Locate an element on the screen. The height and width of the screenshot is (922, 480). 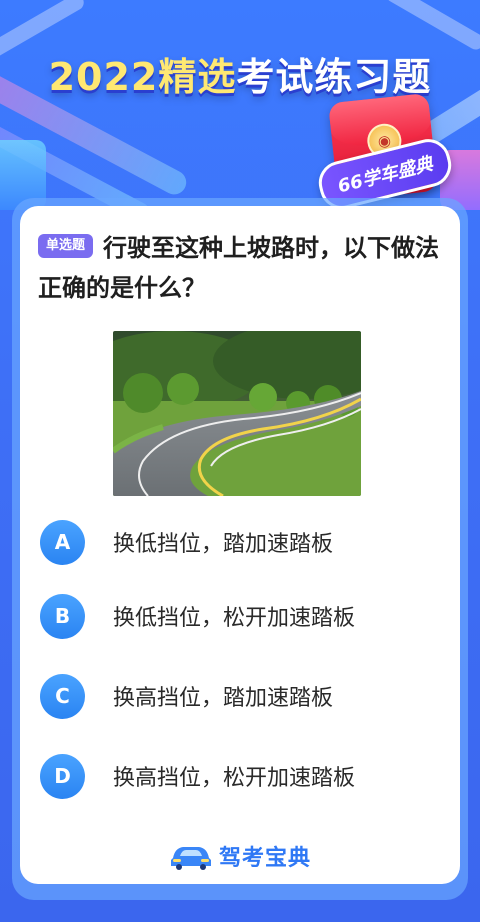
title-rest: 考试练习题 is located at coordinates (334, 77).